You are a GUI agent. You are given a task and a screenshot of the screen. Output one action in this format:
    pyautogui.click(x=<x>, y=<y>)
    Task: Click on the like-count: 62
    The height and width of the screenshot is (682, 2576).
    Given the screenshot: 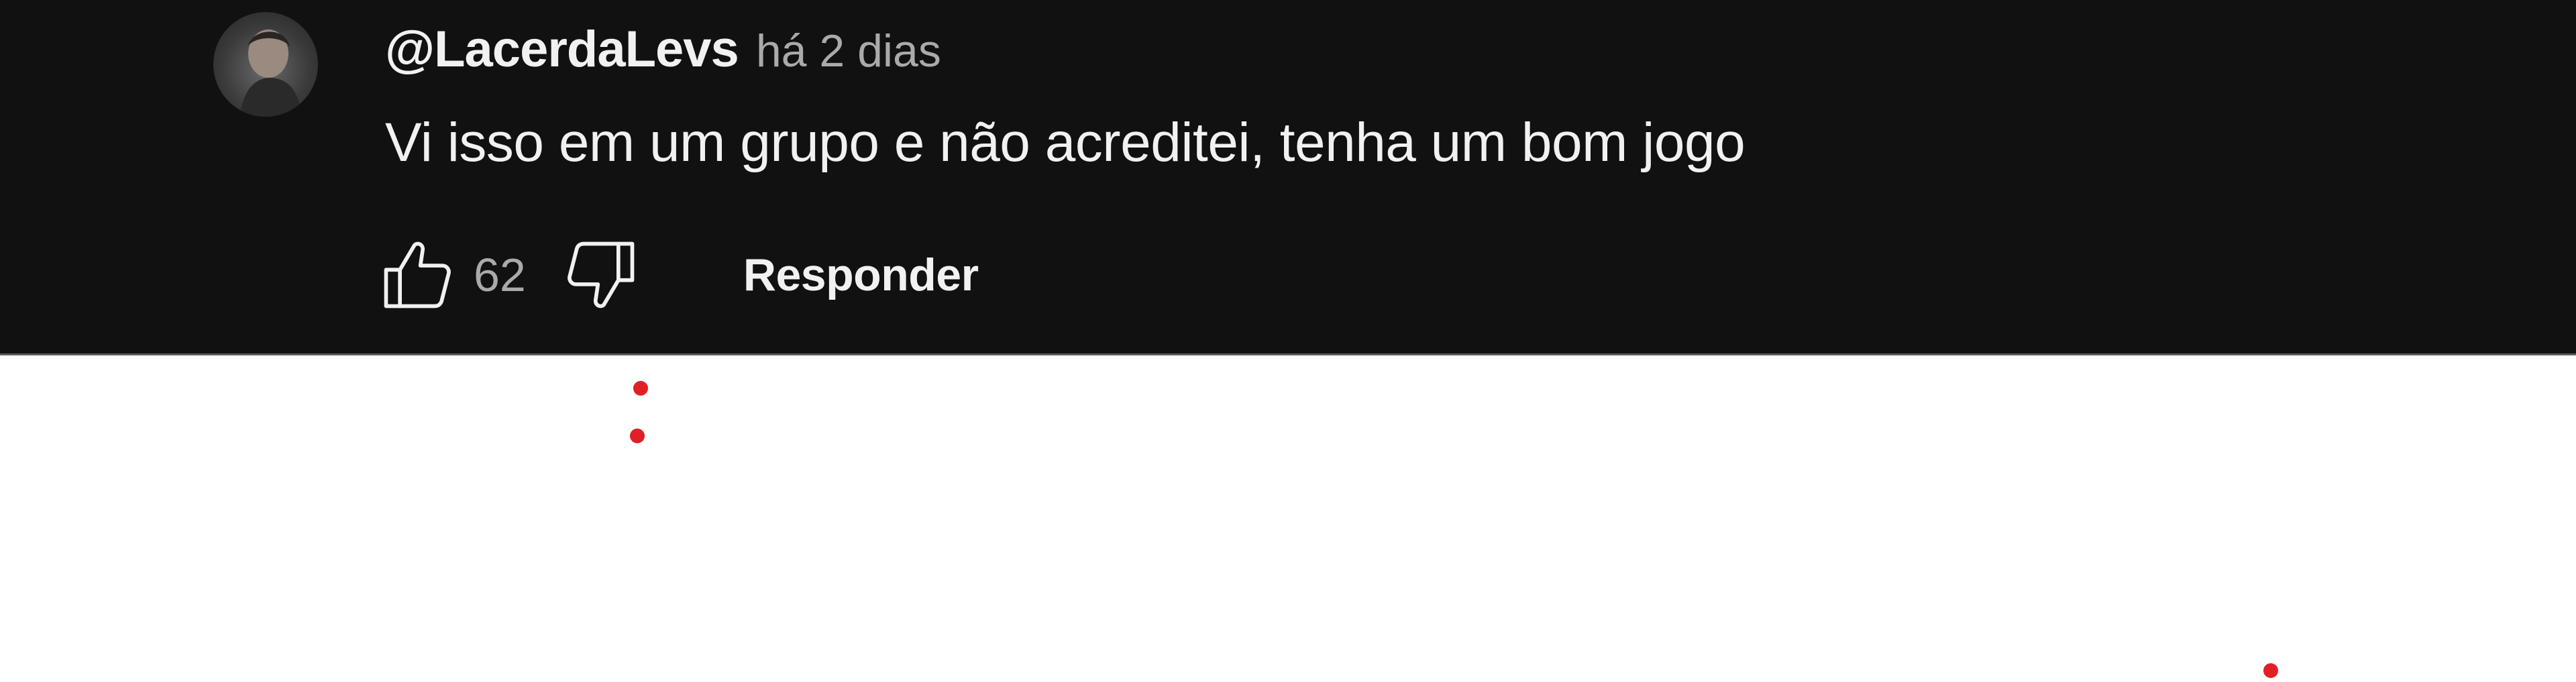 What is the action you would take?
    pyautogui.click(x=500, y=275)
    